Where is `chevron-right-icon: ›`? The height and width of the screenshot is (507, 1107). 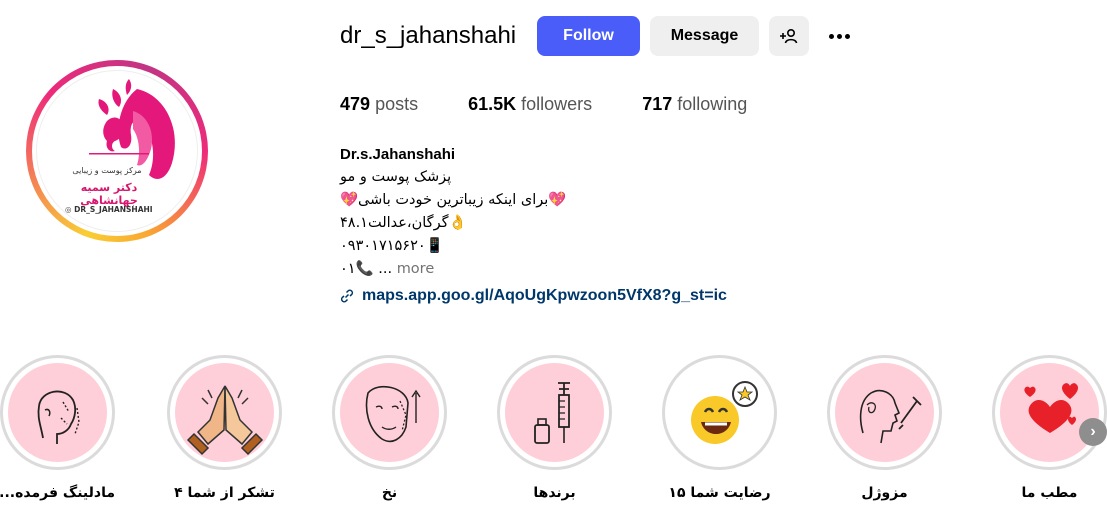
chevron-right-icon: › is located at coordinates (1093, 431).